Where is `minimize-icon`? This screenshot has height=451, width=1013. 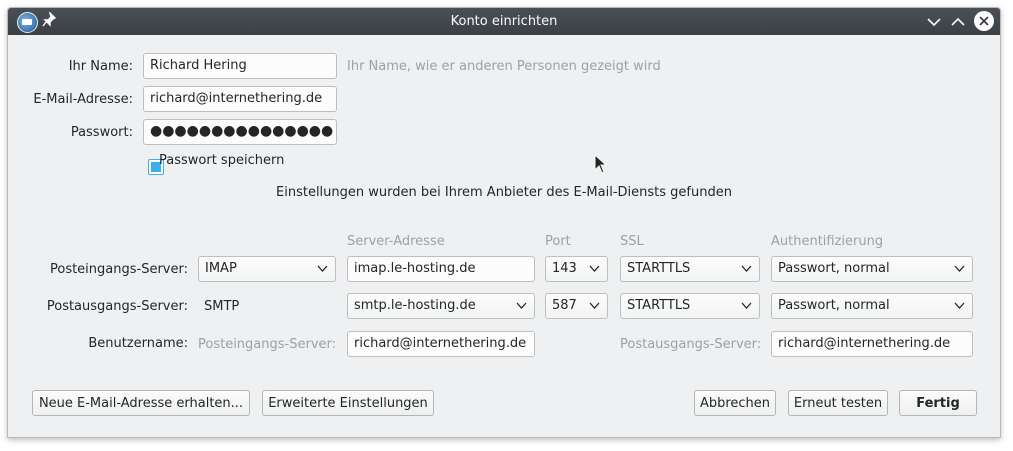
minimize-icon is located at coordinates (934, 22).